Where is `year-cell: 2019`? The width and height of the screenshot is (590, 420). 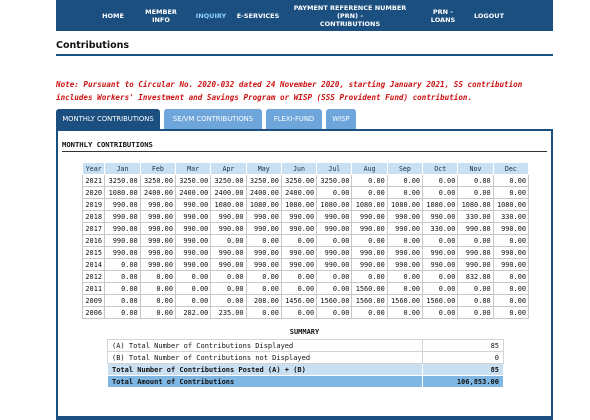
year-cell: 2019 is located at coordinates (93, 204).